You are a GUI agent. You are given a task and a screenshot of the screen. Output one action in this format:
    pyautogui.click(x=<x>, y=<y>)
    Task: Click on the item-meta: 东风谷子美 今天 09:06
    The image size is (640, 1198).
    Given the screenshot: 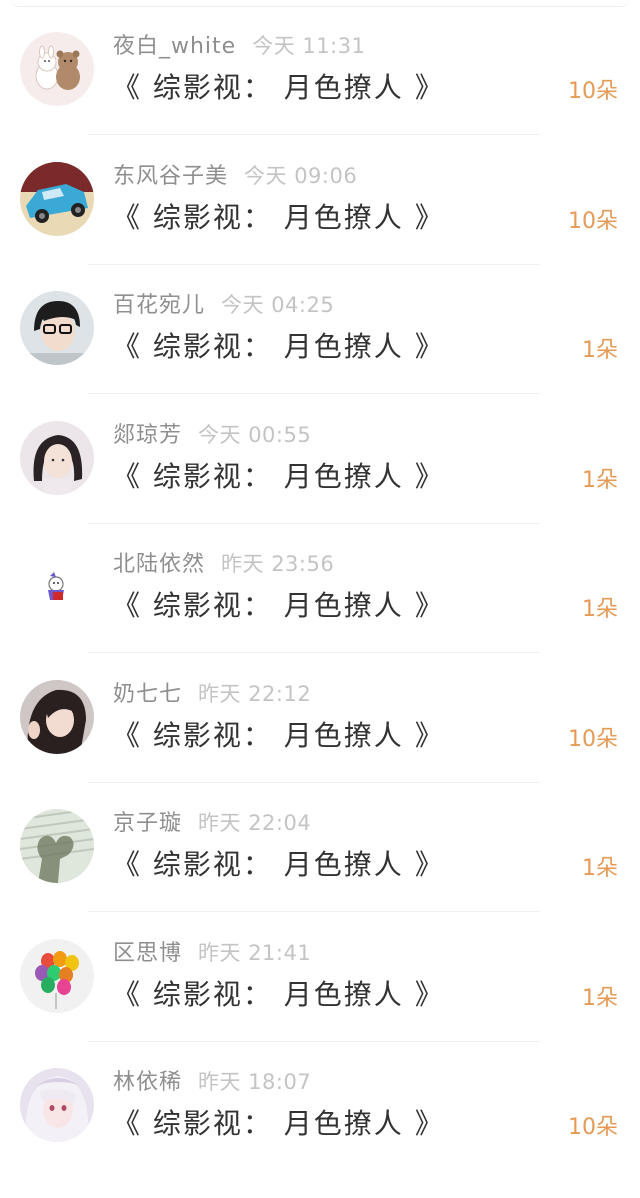 What is the action you would take?
    pyautogui.click(x=235, y=176)
    